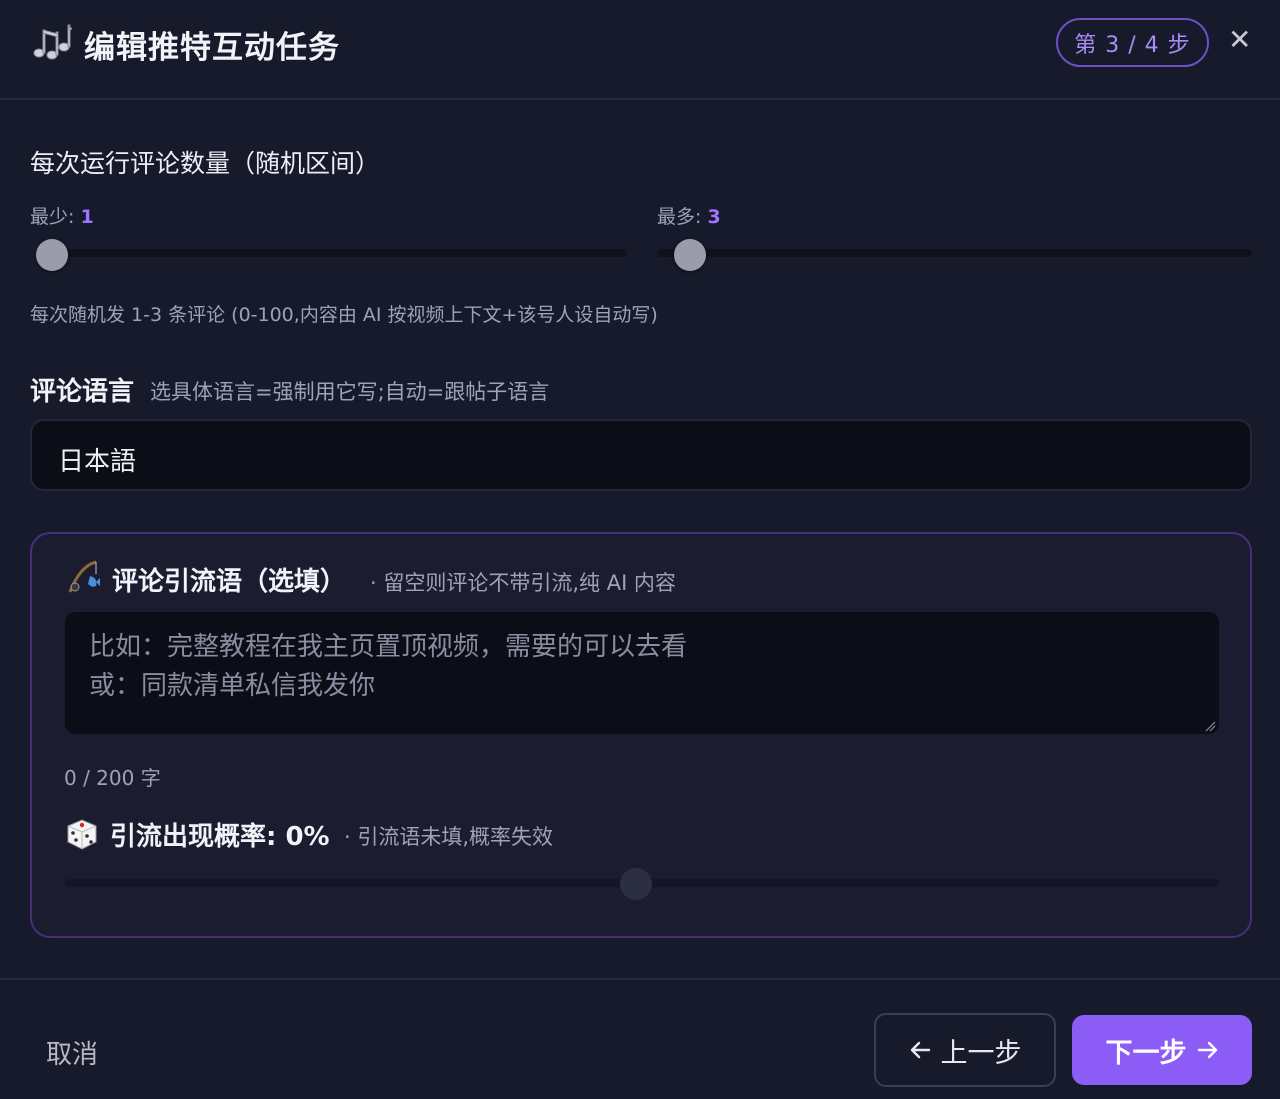 This screenshot has width=1280, height=1099. Describe the element at coordinates (1146, 1053) in the screenshot. I see `next-step-label: 下一步` at that location.